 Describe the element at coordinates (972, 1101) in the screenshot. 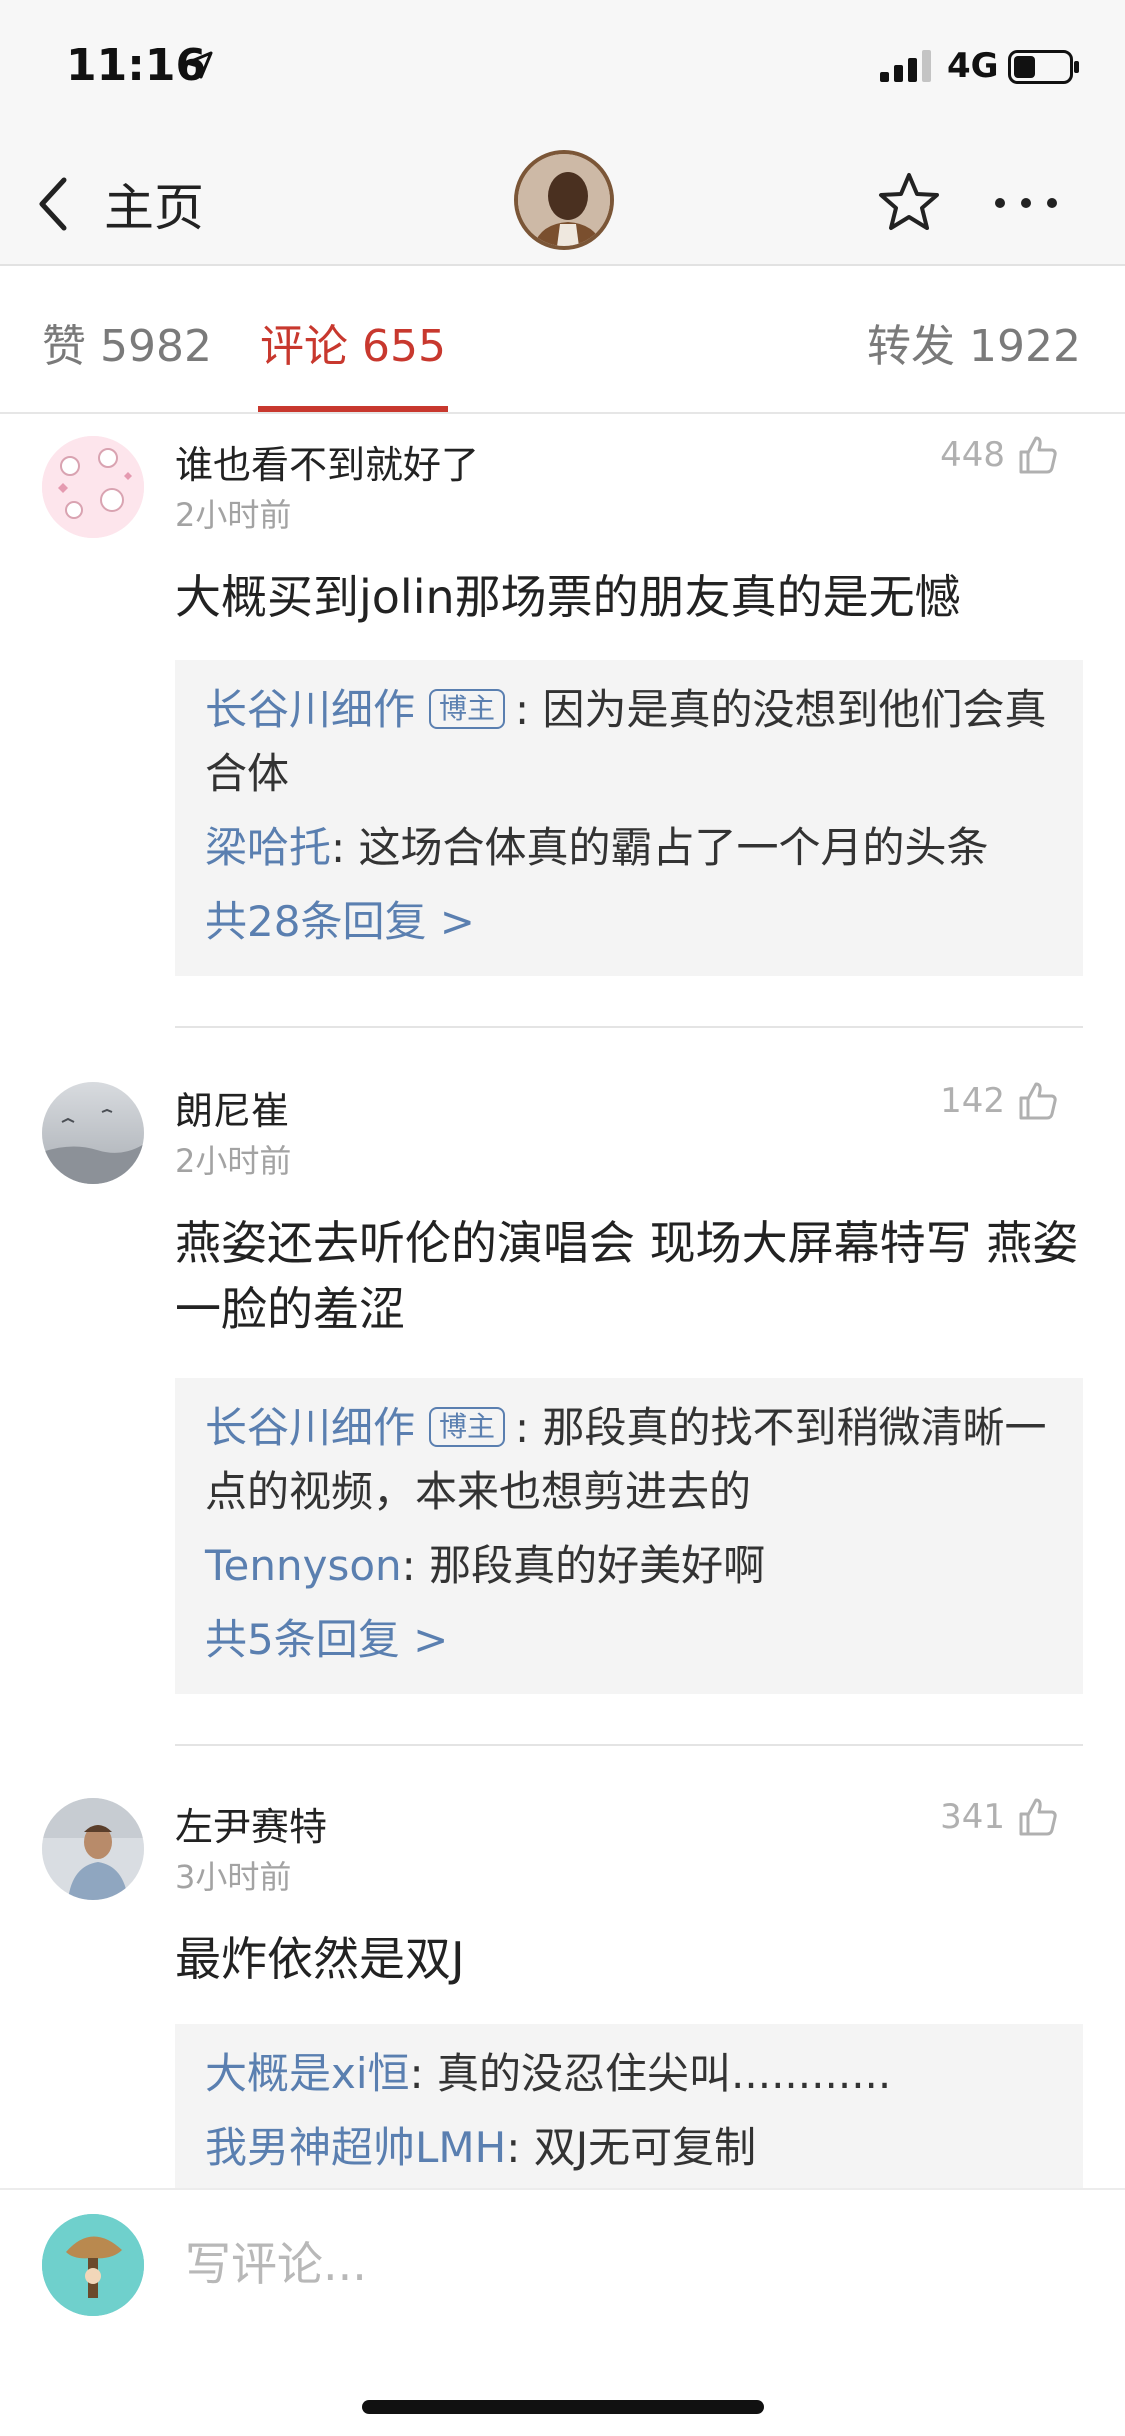

I see `like-count: 142` at that location.